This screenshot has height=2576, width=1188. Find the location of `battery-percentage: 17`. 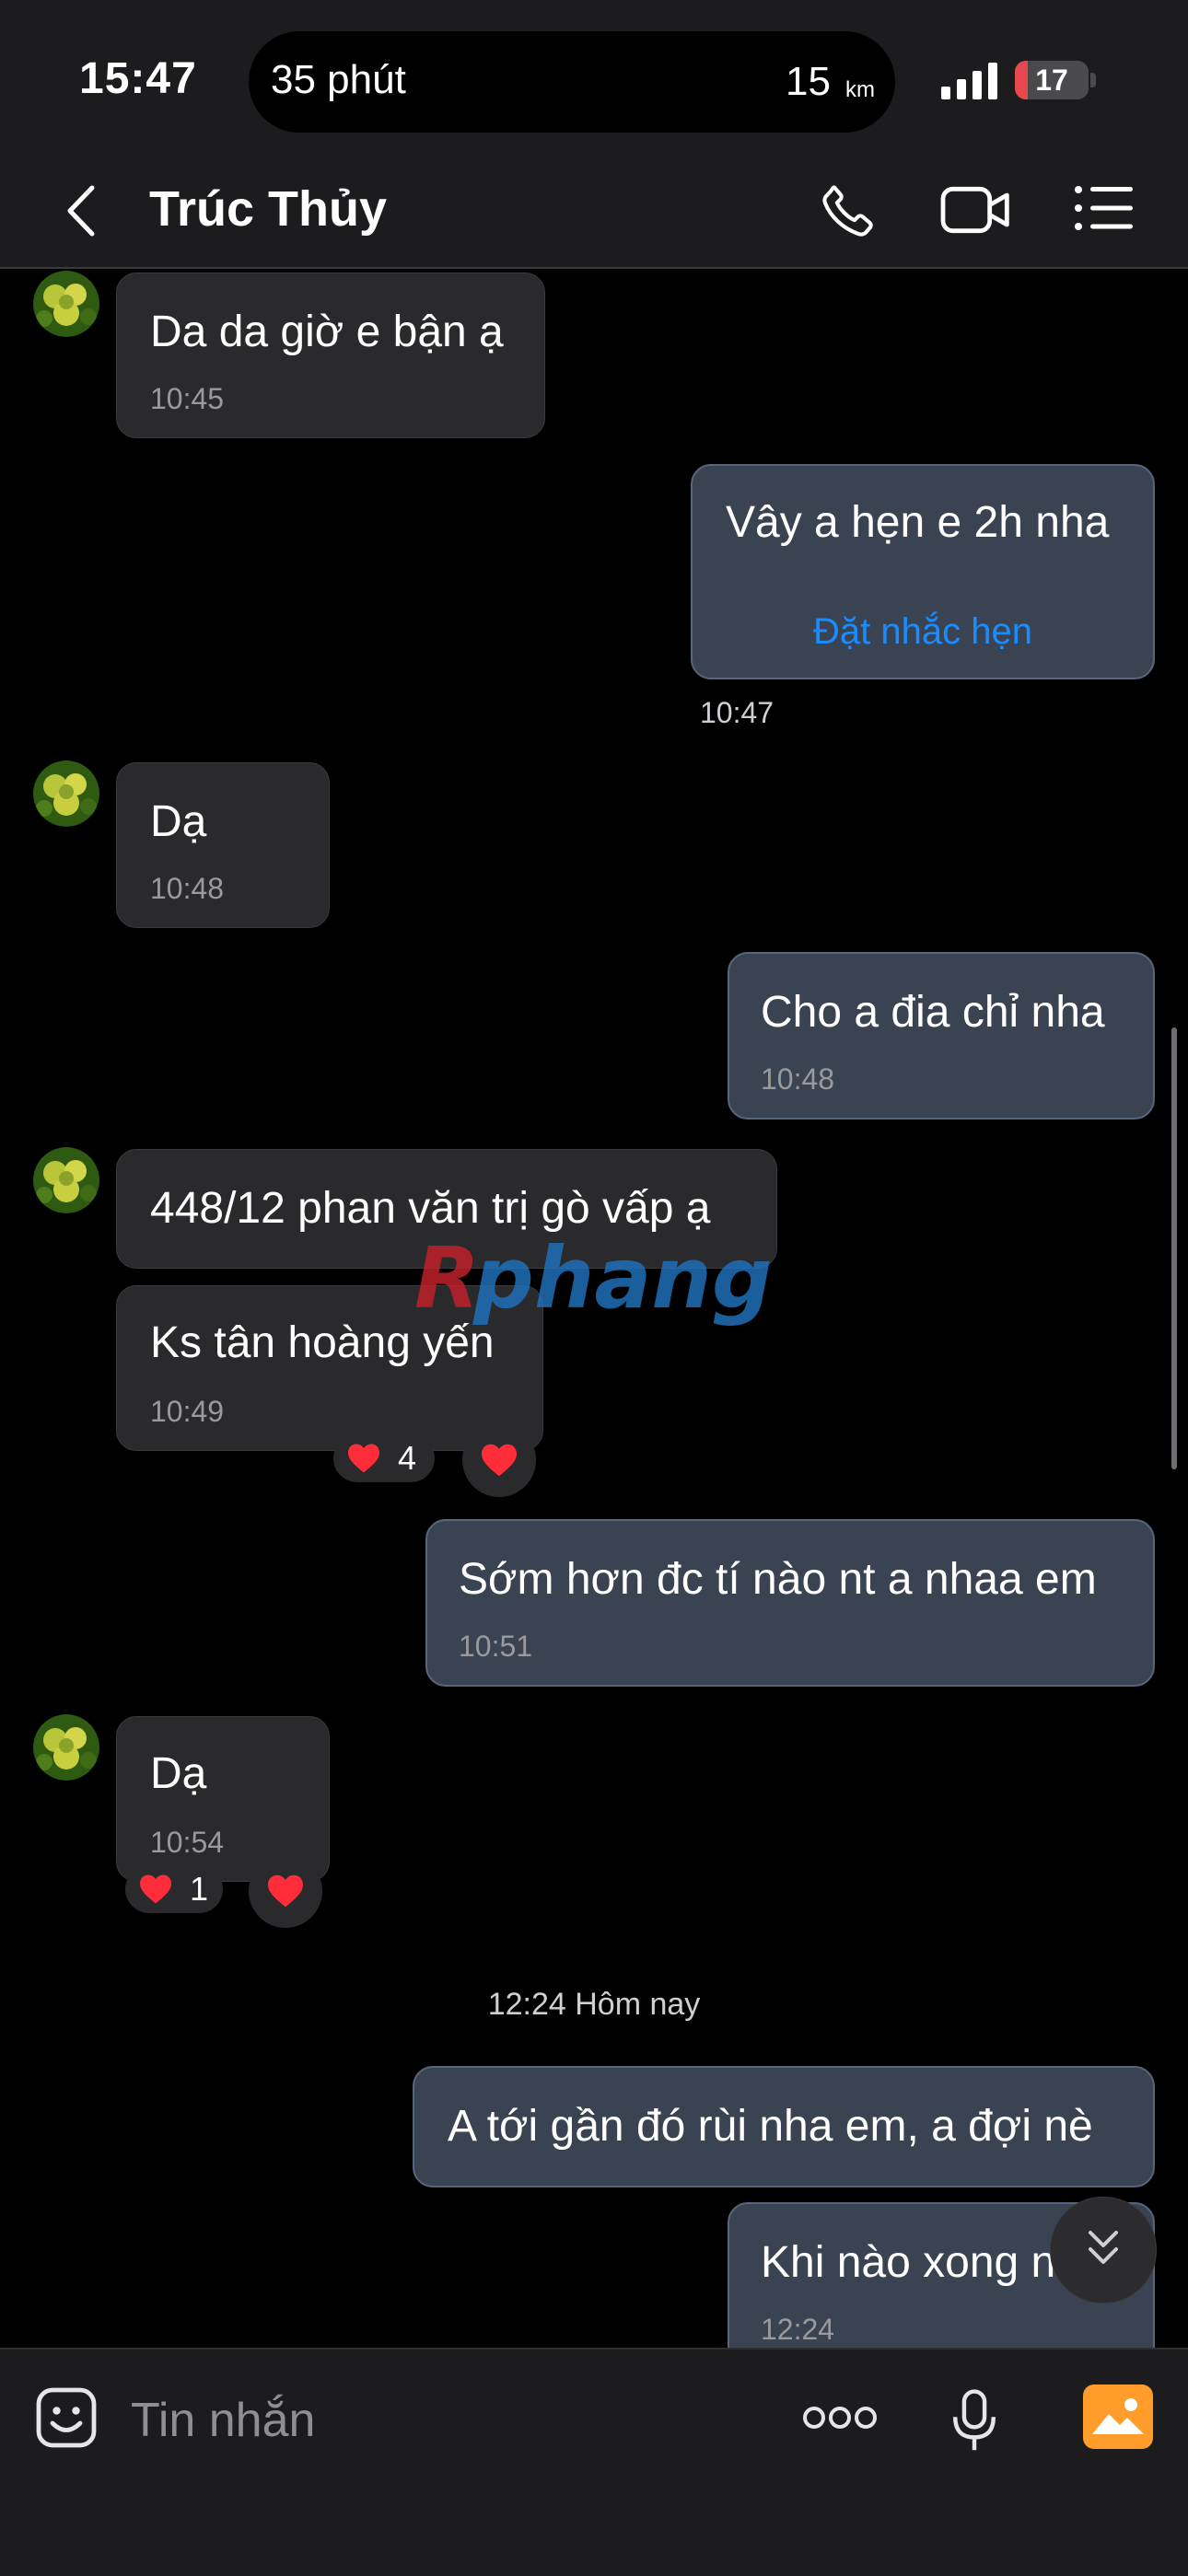

battery-percentage: 17 is located at coordinates (1051, 80).